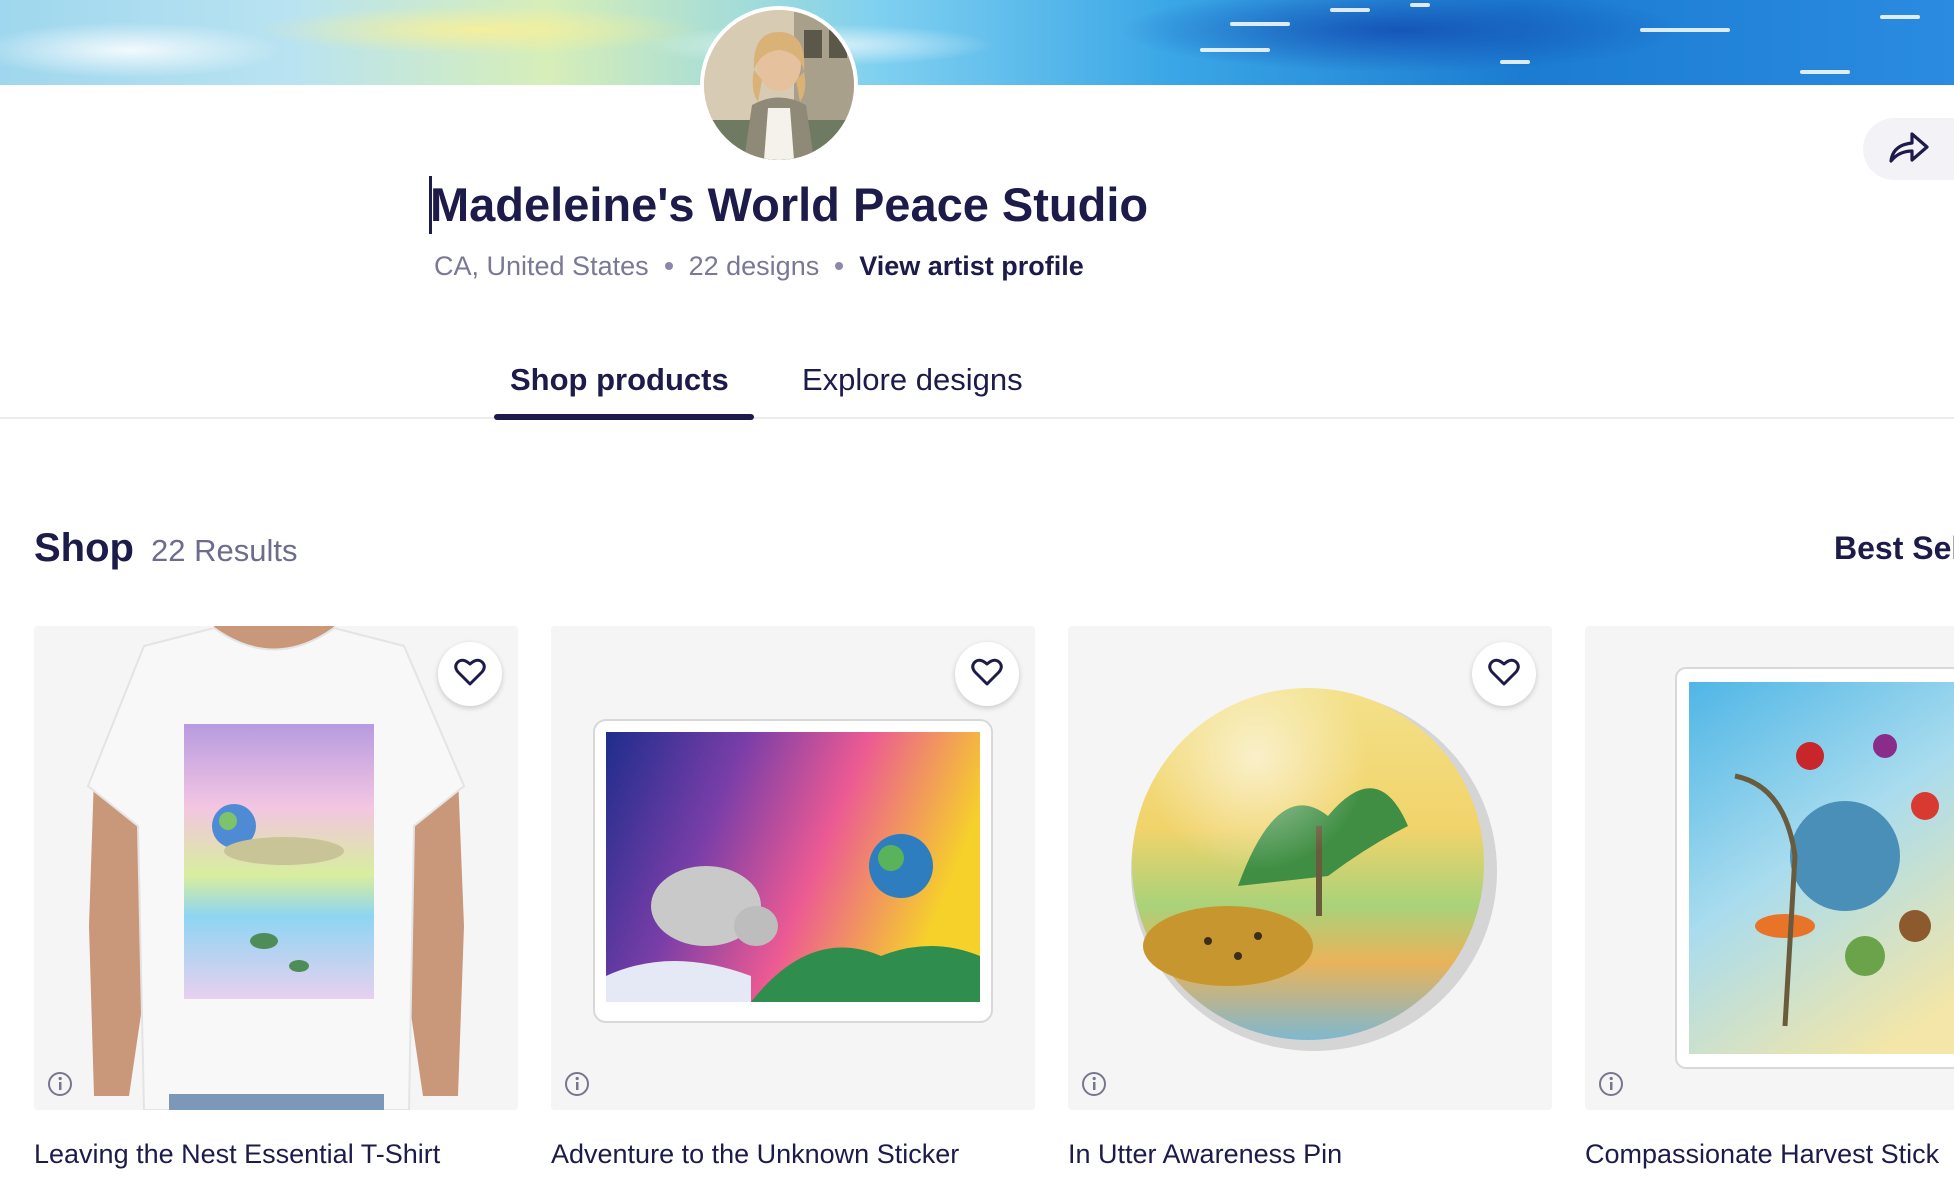 This screenshot has height=1187, width=1954. Describe the element at coordinates (619, 380) in the screenshot. I see `tab-shop-products: Shop products` at that location.